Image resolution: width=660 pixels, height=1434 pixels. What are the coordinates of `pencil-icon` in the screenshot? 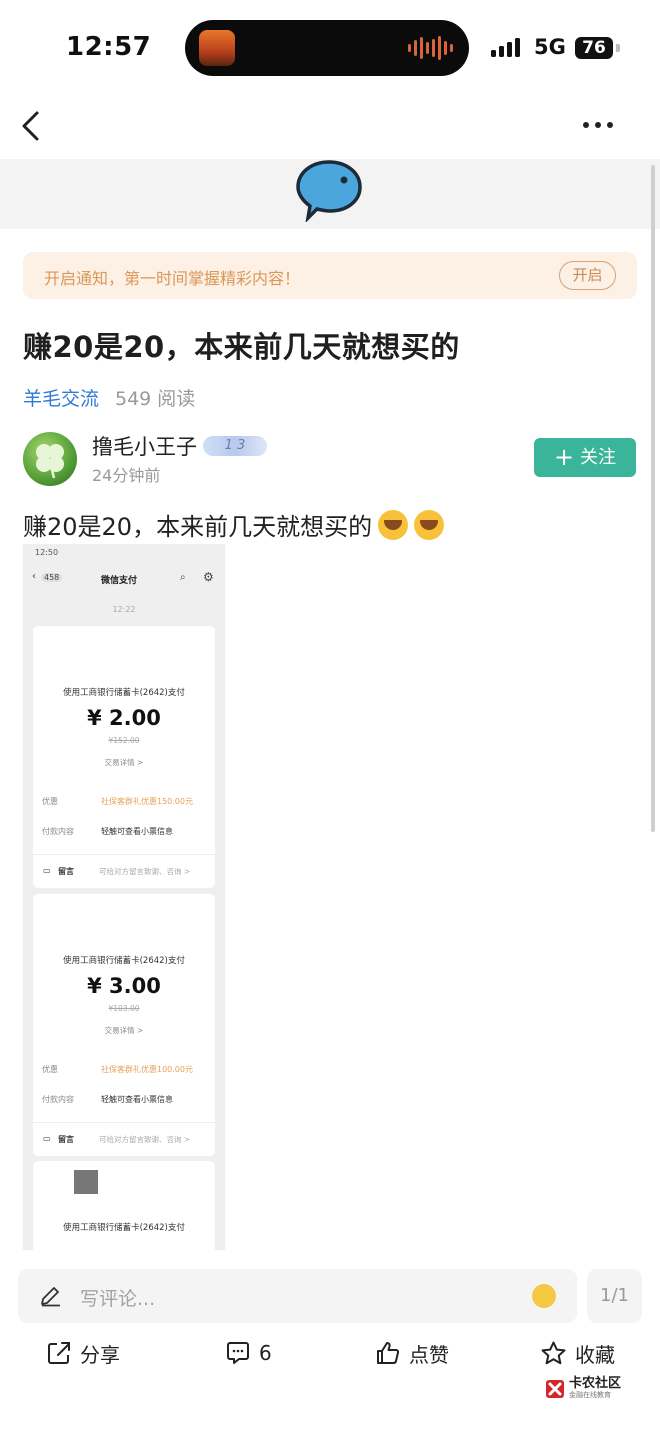 It's located at (50, 1297).